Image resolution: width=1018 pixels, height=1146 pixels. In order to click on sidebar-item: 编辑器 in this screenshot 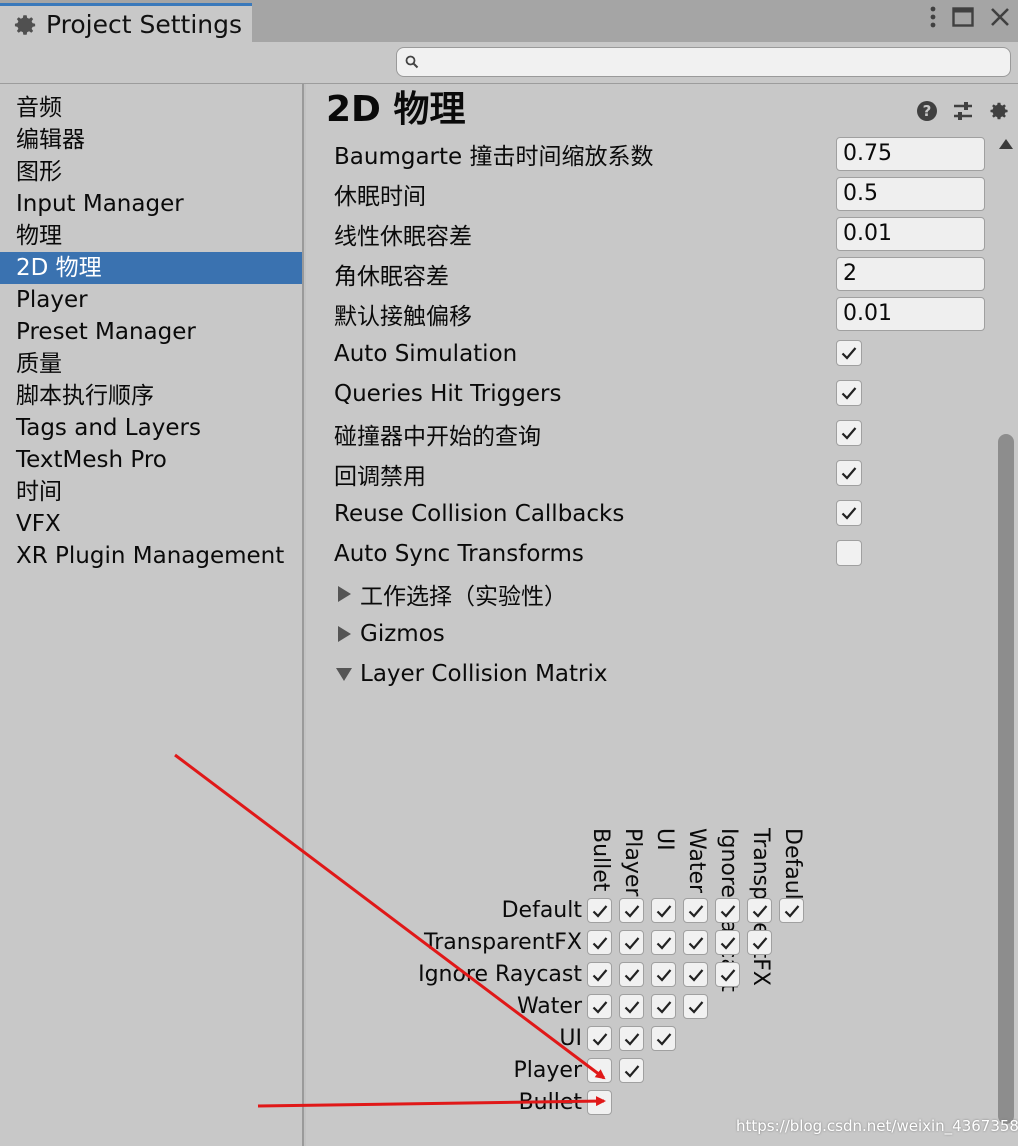, I will do `click(151, 140)`.